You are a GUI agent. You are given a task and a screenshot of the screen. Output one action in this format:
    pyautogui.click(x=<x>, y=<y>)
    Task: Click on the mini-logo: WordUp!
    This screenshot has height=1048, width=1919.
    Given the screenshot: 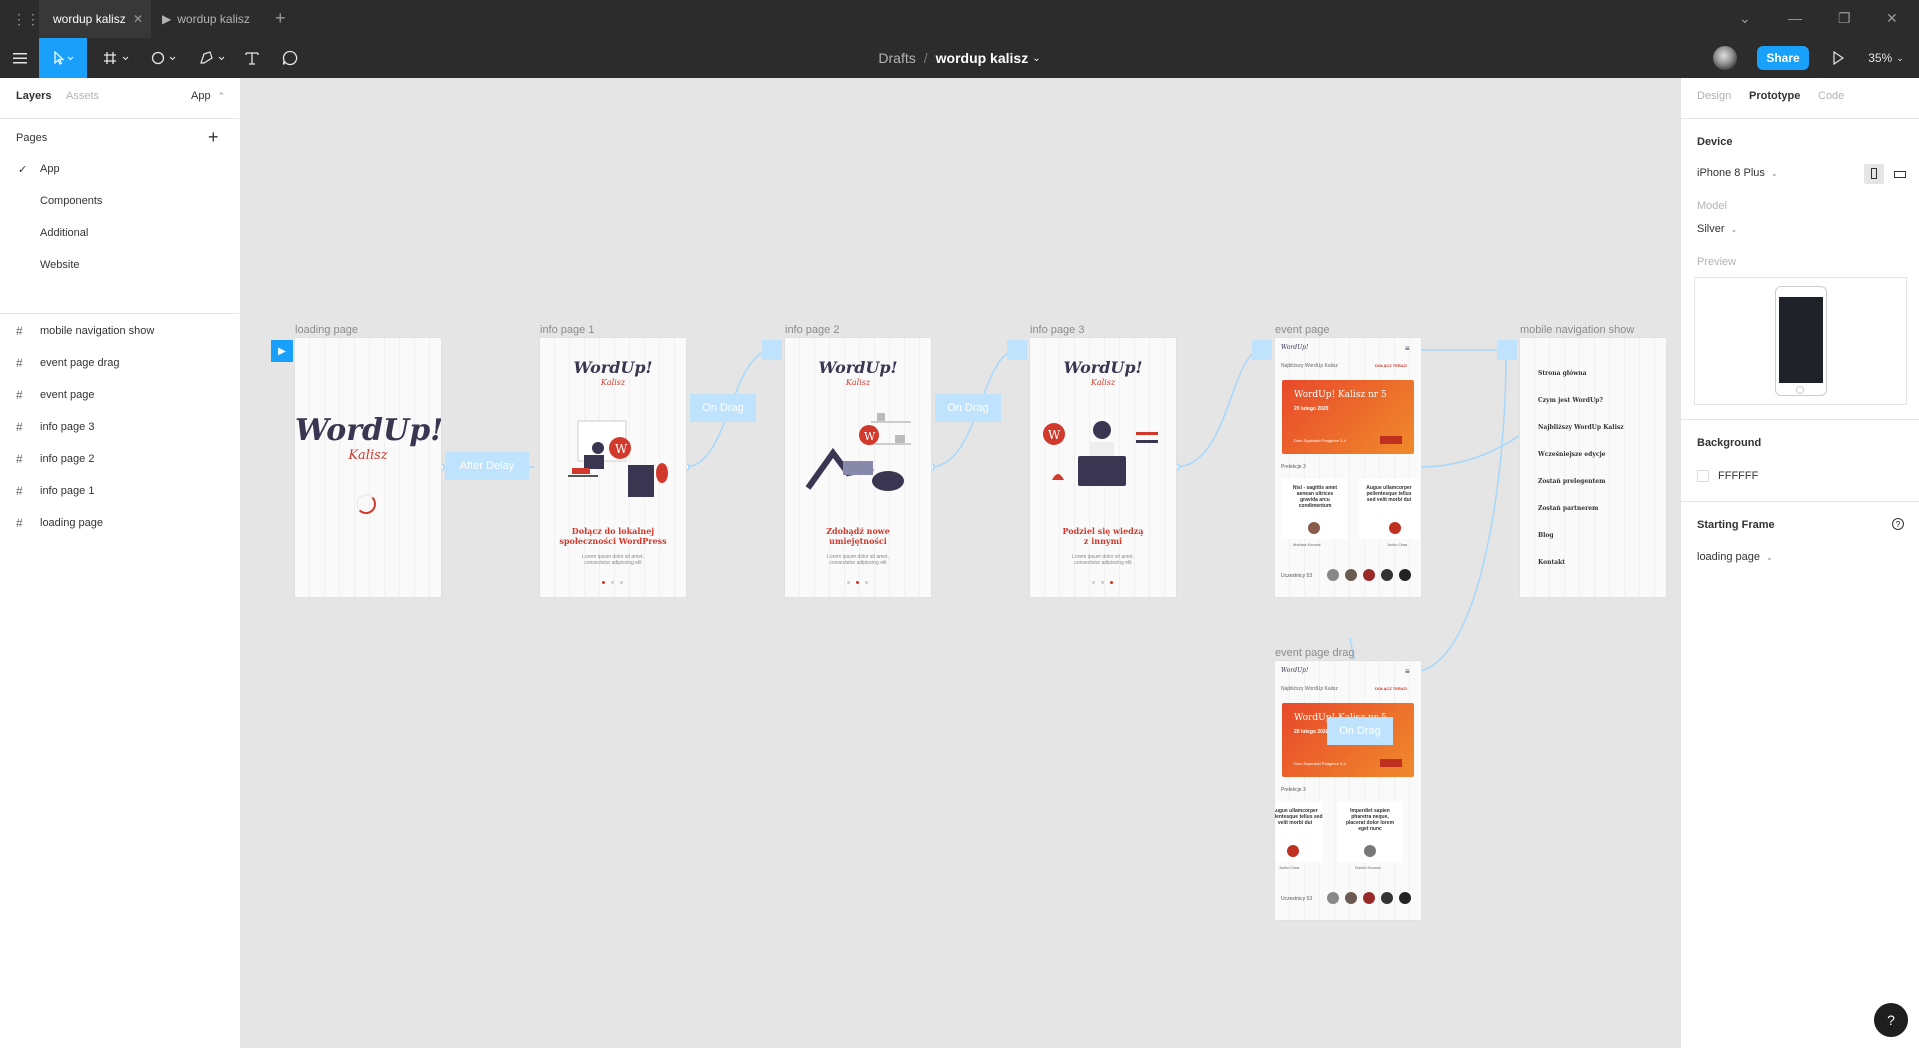 What is the action you would take?
    pyautogui.click(x=1295, y=670)
    